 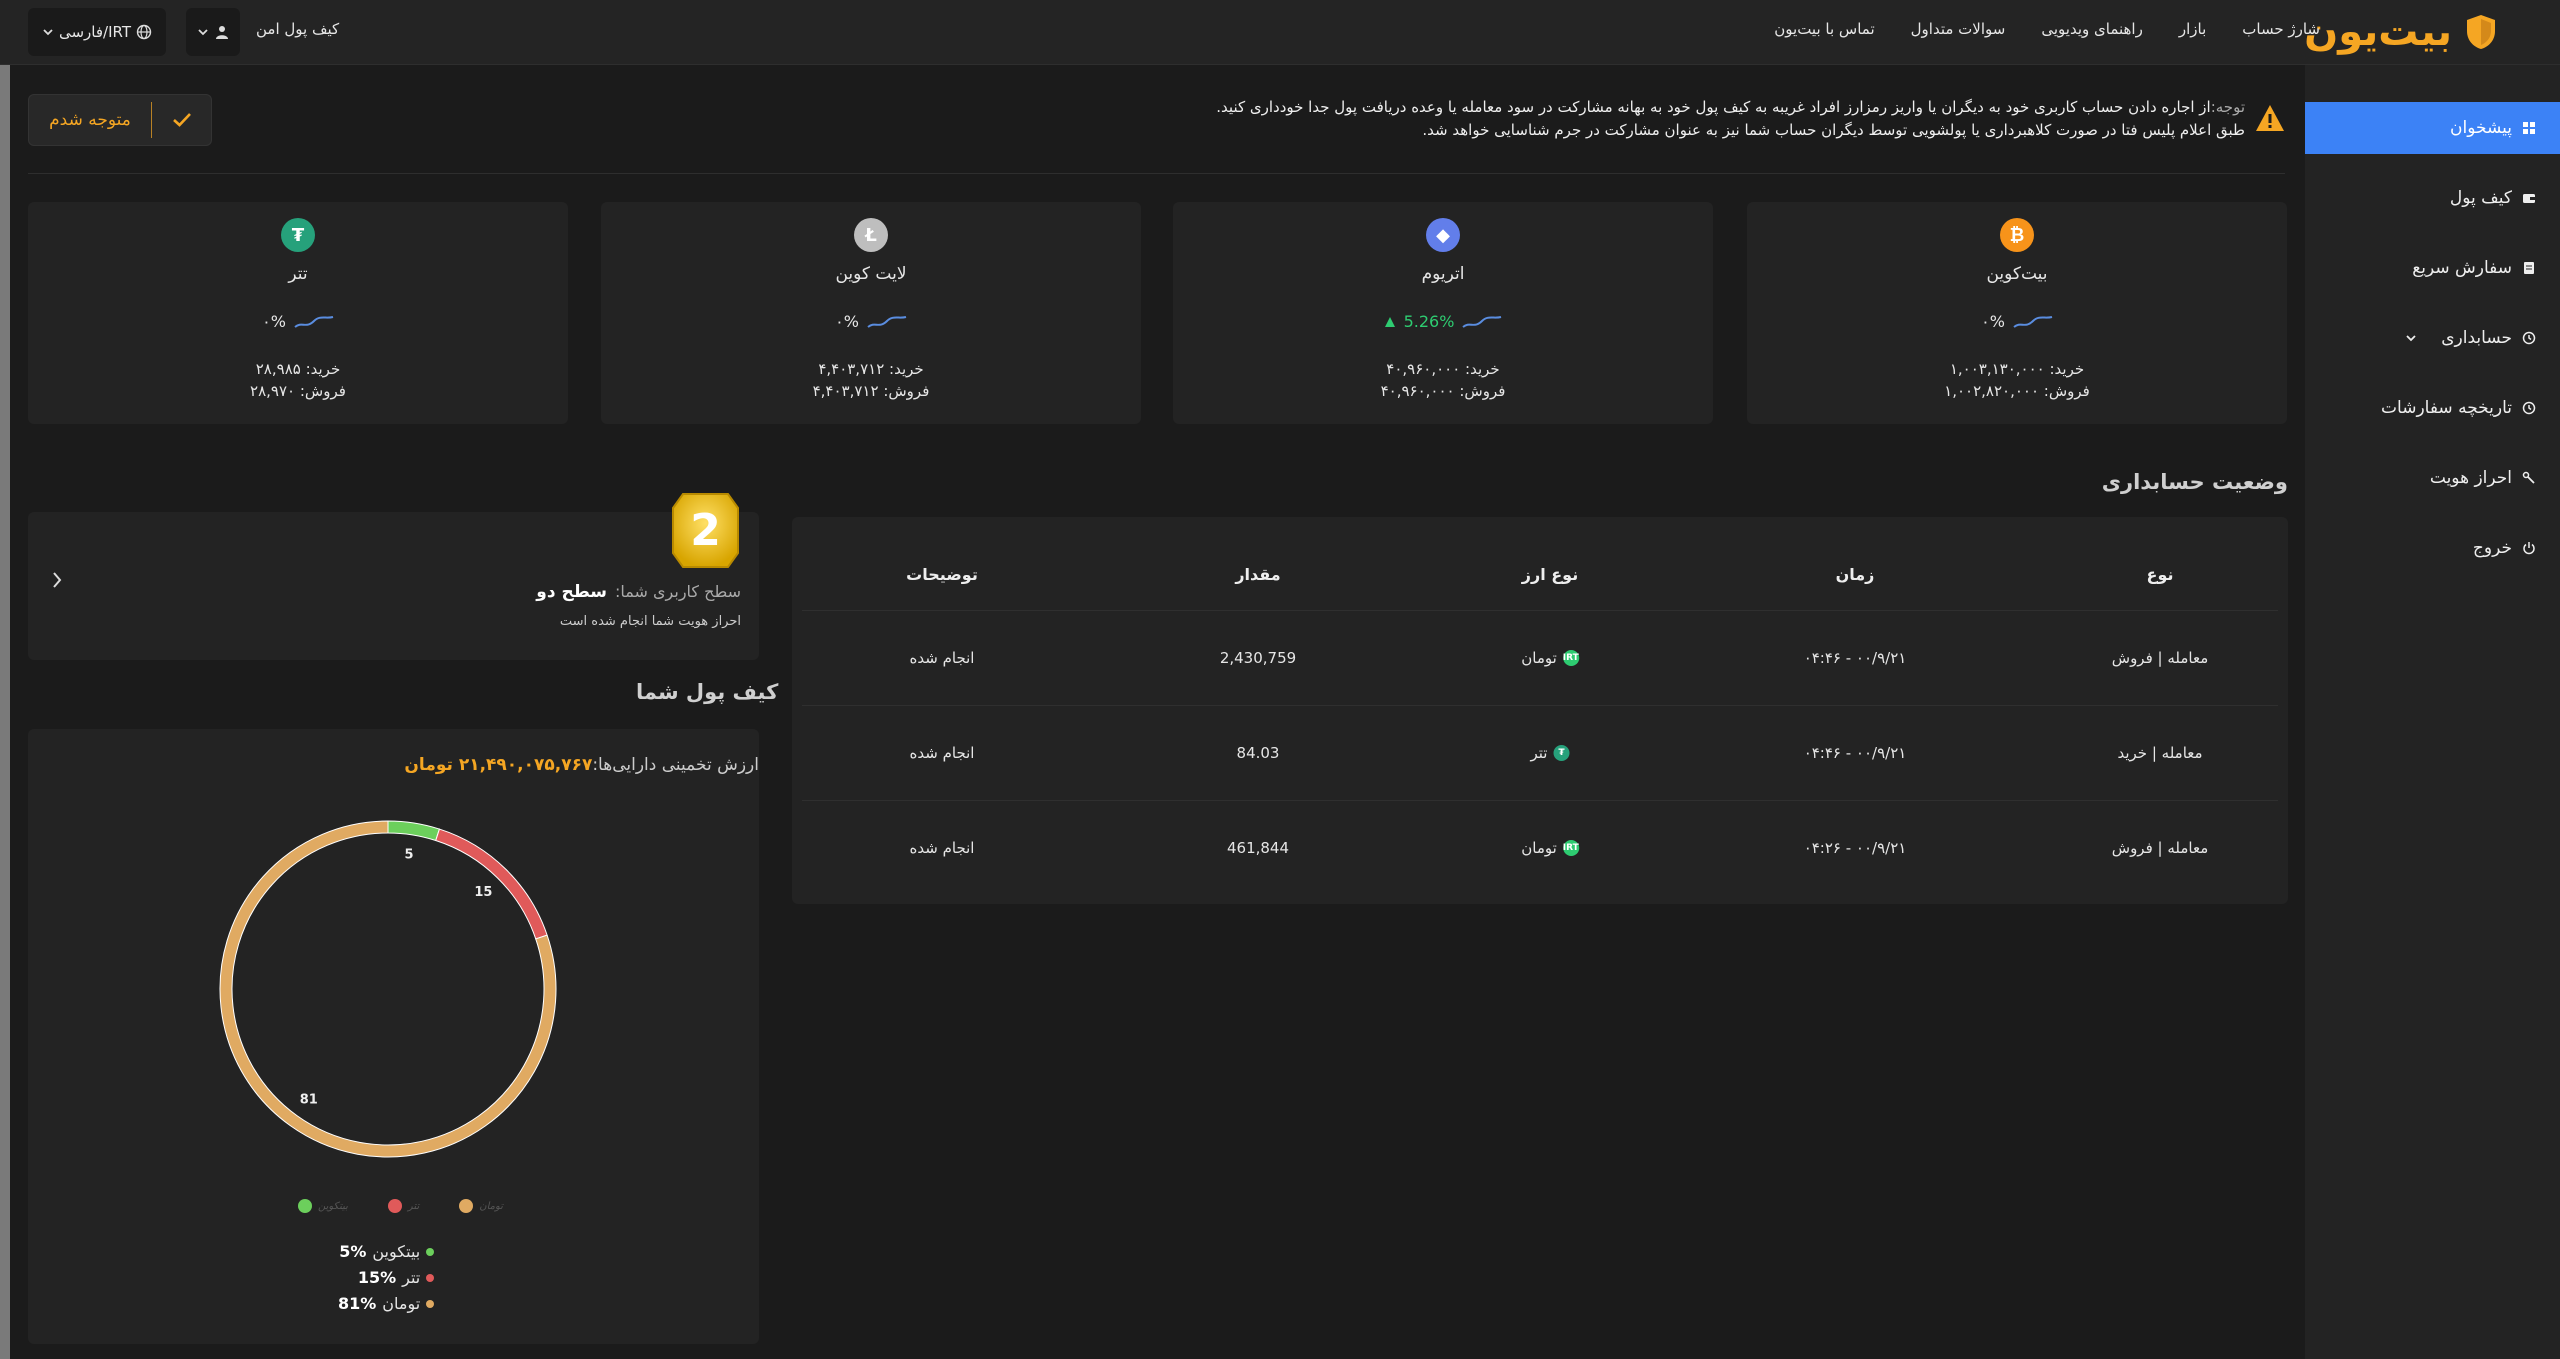 I want to click on legend-item: بیتکوین, so click(x=323, y=1206).